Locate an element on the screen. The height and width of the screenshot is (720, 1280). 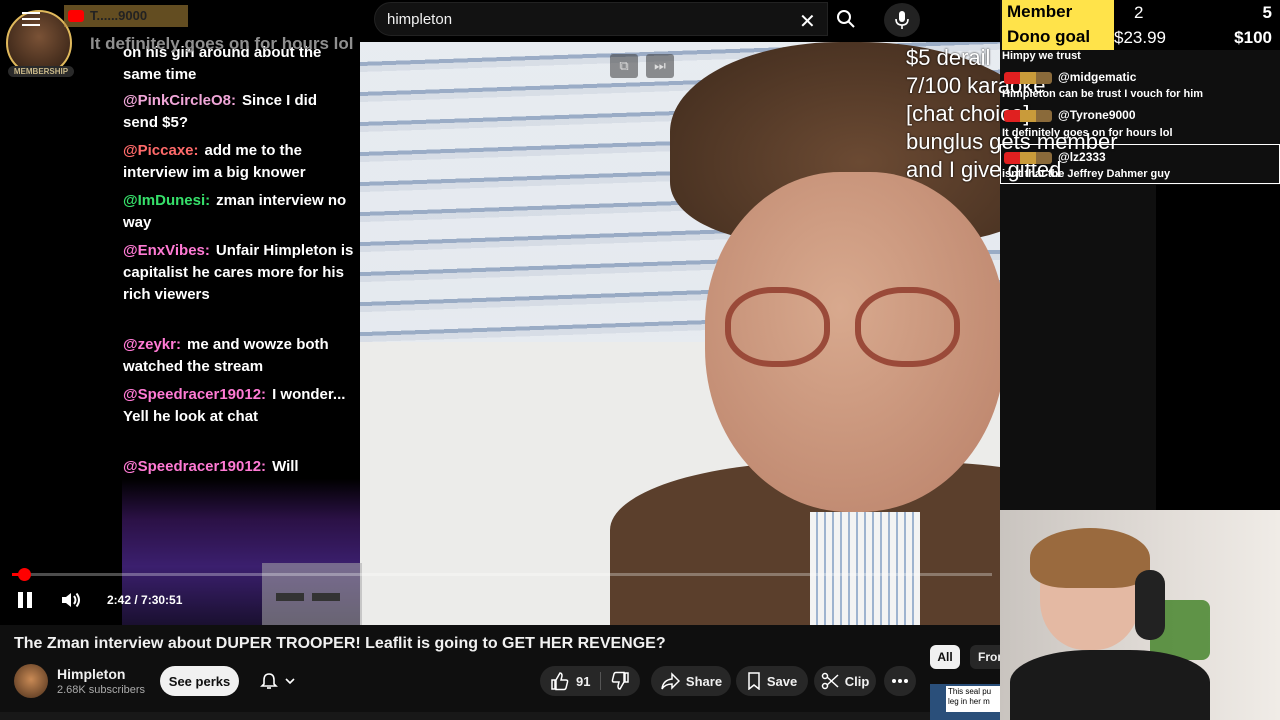
thumbnail-caption: This seal pu leg in her m is located at coordinates (973, 699).